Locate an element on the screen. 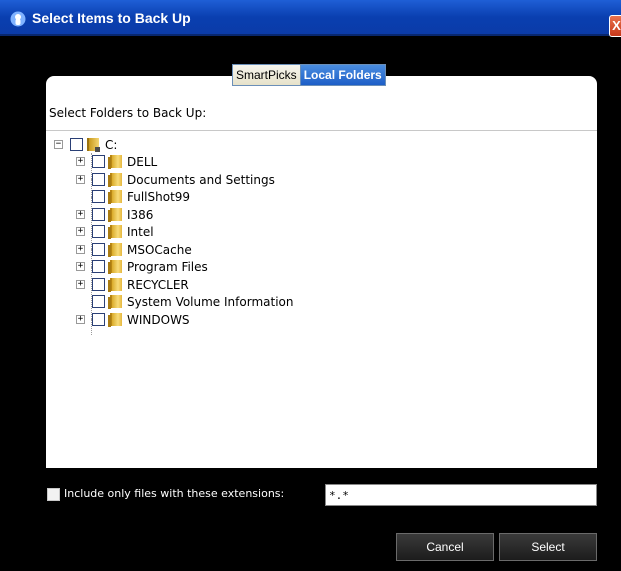 This screenshot has height=571, width=621. tree-item-label: Intel is located at coordinates (140, 231).